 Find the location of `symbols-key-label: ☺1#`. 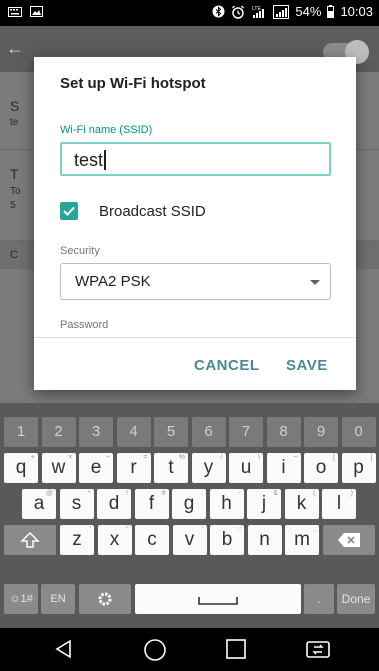

symbols-key-label: ☺1# is located at coordinates (21, 599).